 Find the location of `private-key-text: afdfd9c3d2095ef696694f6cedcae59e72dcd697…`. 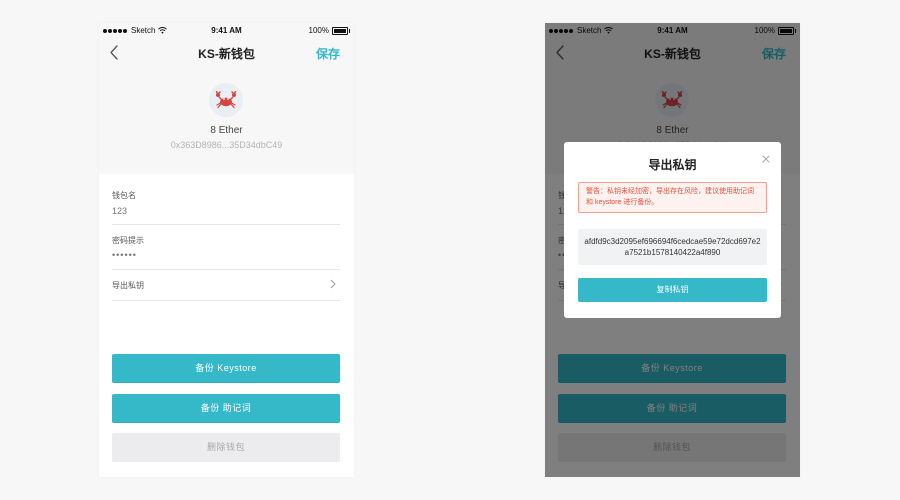

private-key-text: afdfd9c3d2095ef696694f6cedcae59e72dcd697… is located at coordinates (672, 247).